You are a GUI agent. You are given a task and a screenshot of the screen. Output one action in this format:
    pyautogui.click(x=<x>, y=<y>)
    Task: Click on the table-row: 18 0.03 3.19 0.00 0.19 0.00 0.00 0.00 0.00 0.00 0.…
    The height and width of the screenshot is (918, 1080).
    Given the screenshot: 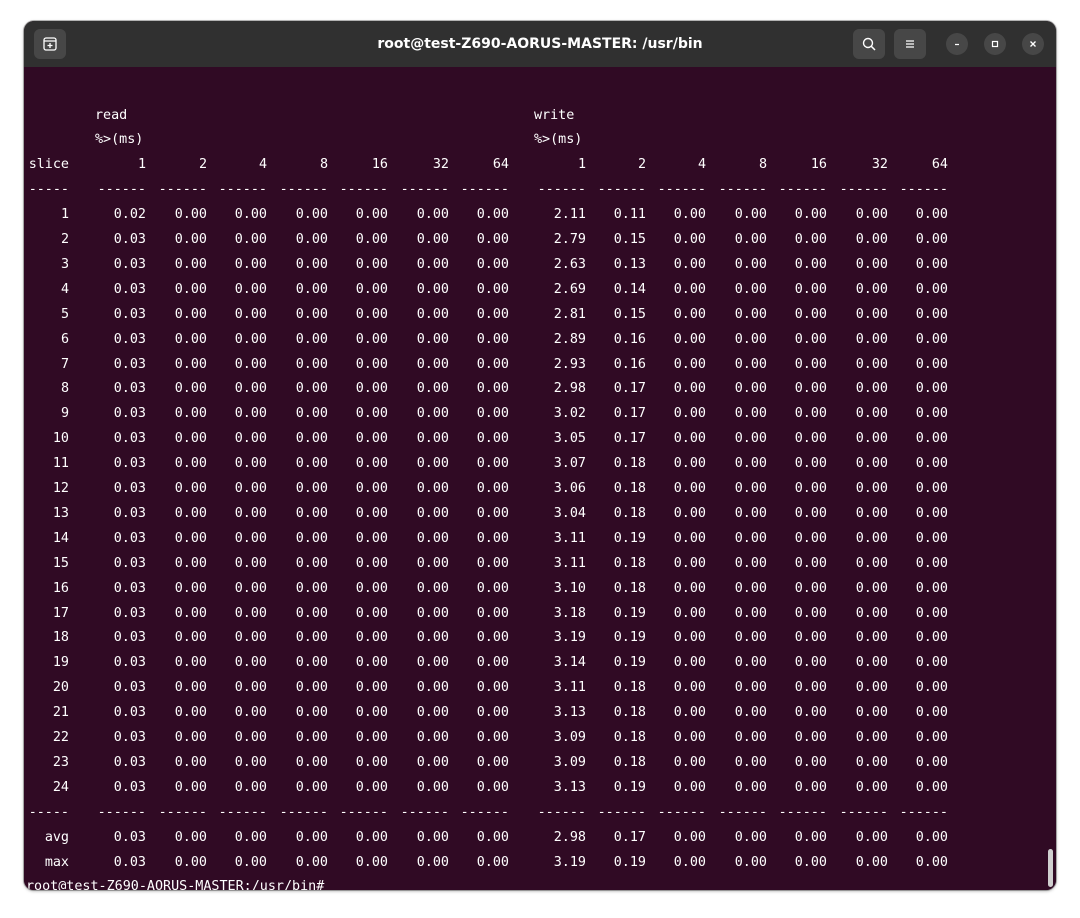 What is the action you would take?
    pyautogui.click(x=524, y=638)
    